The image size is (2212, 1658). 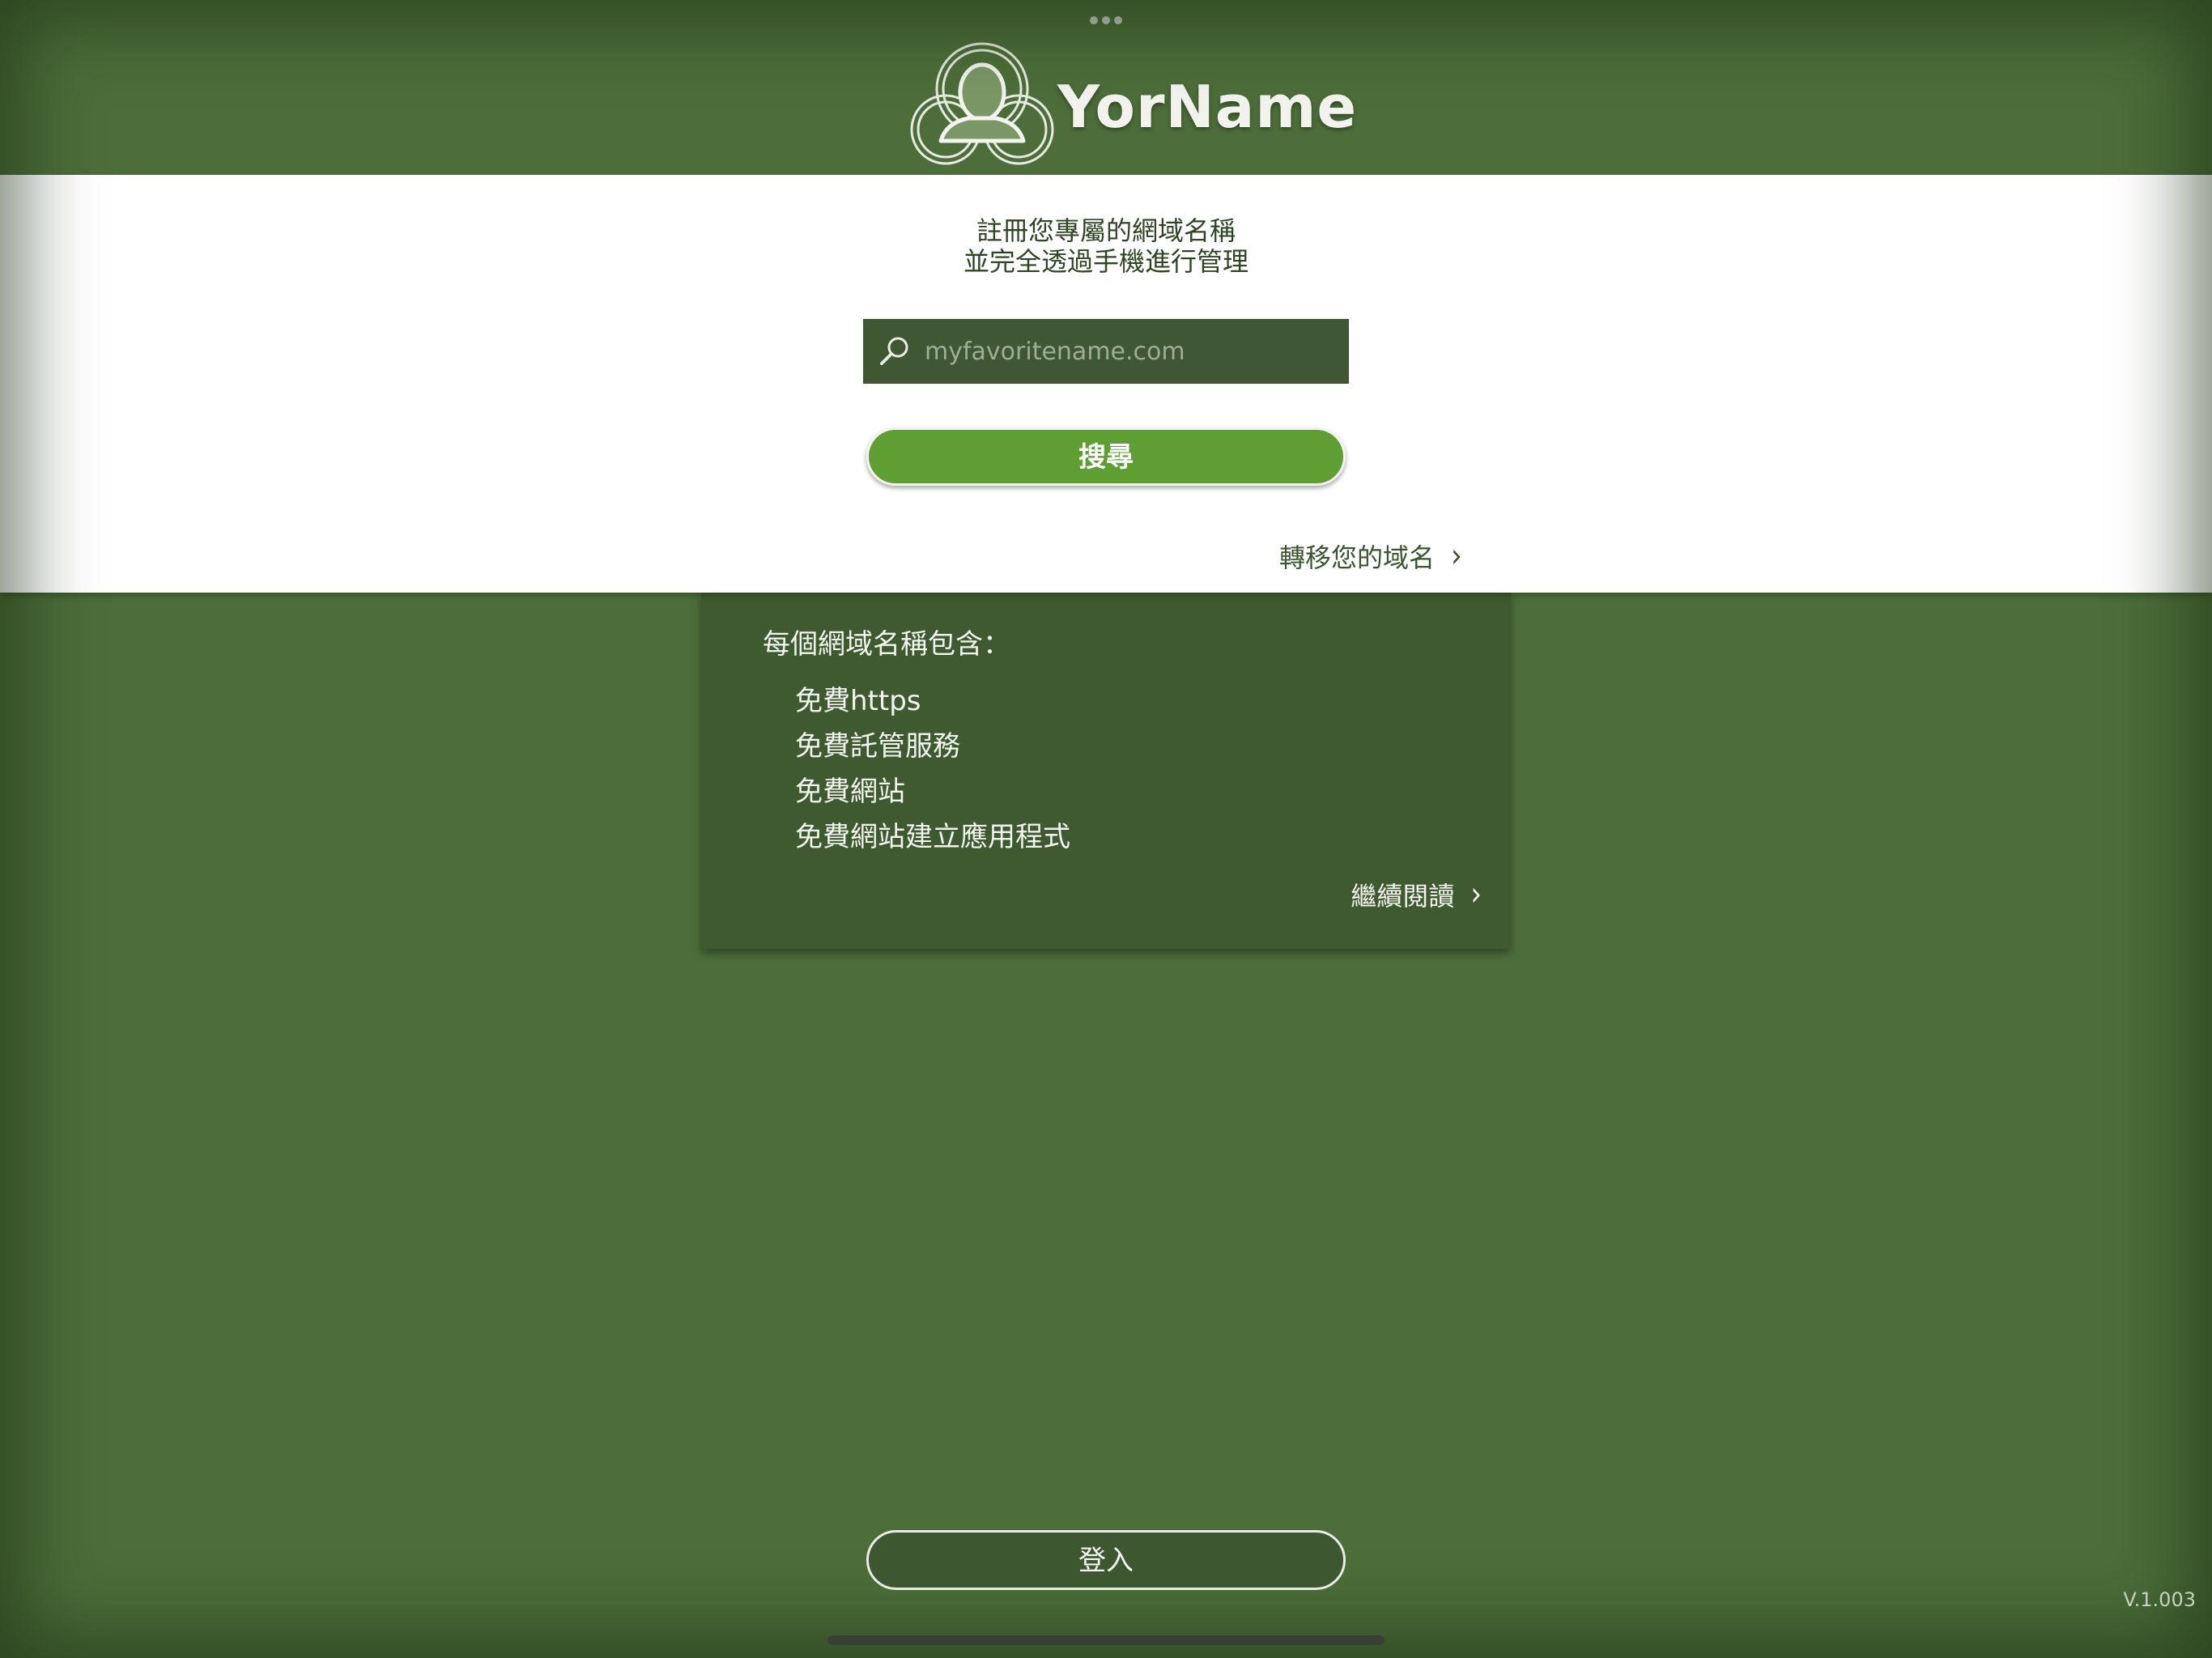 I want to click on search-button: 搜尋, so click(x=1106, y=456).